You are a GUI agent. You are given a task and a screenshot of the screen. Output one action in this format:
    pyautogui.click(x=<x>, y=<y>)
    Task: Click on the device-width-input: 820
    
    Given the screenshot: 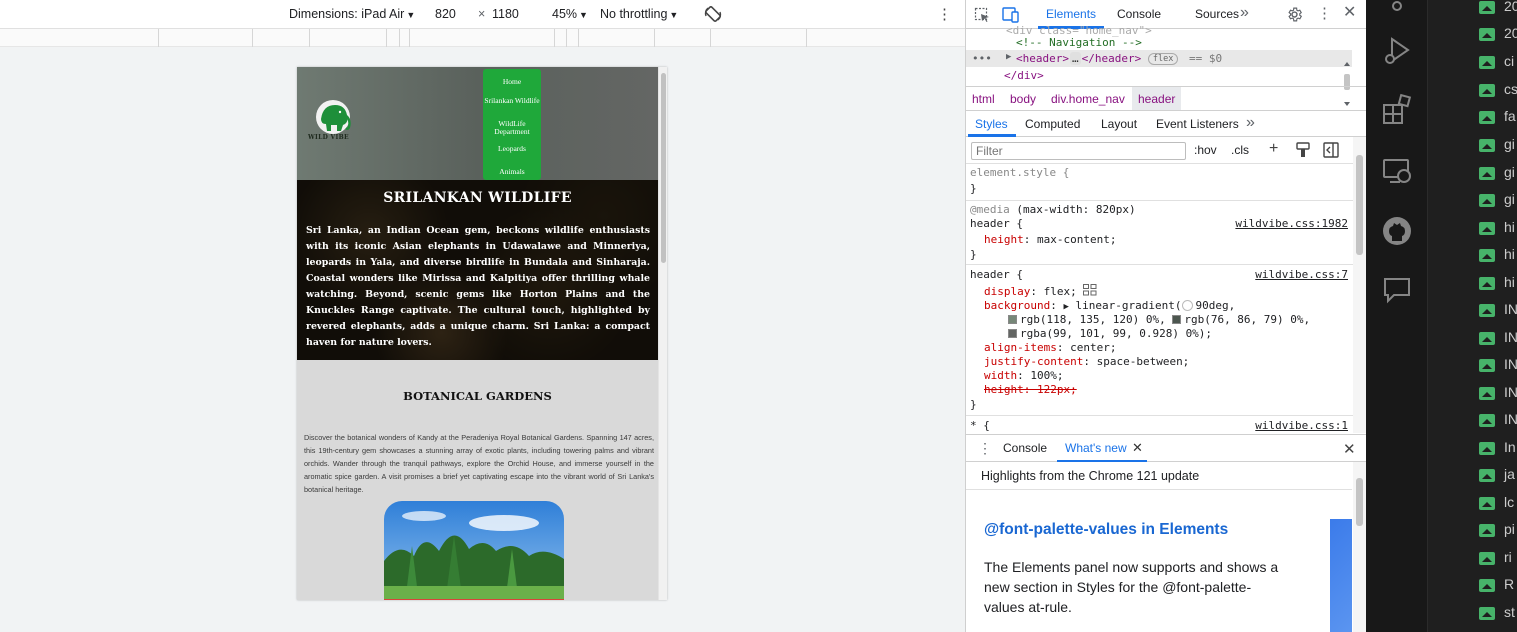 What is the action you would take?
    pyautogui.click(x=445, y=14)
    